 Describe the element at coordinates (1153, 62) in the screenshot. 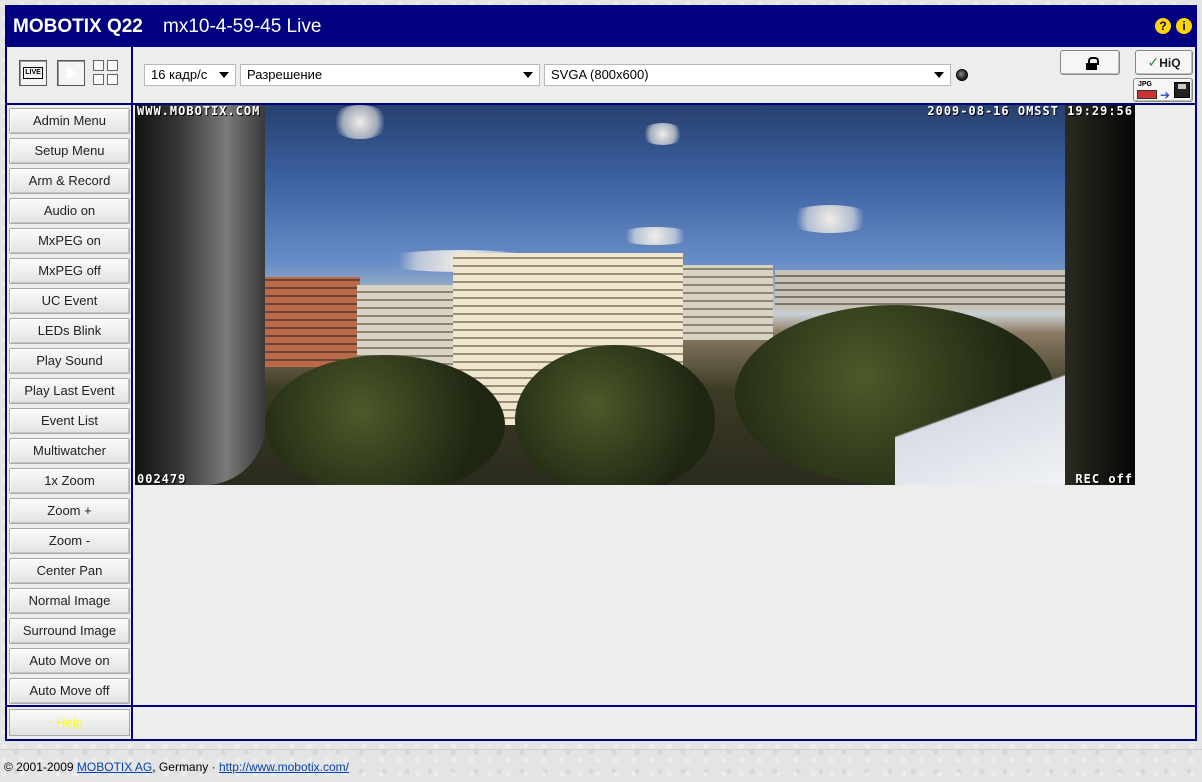

I see `hiq-check-icon: ✓` at that location.